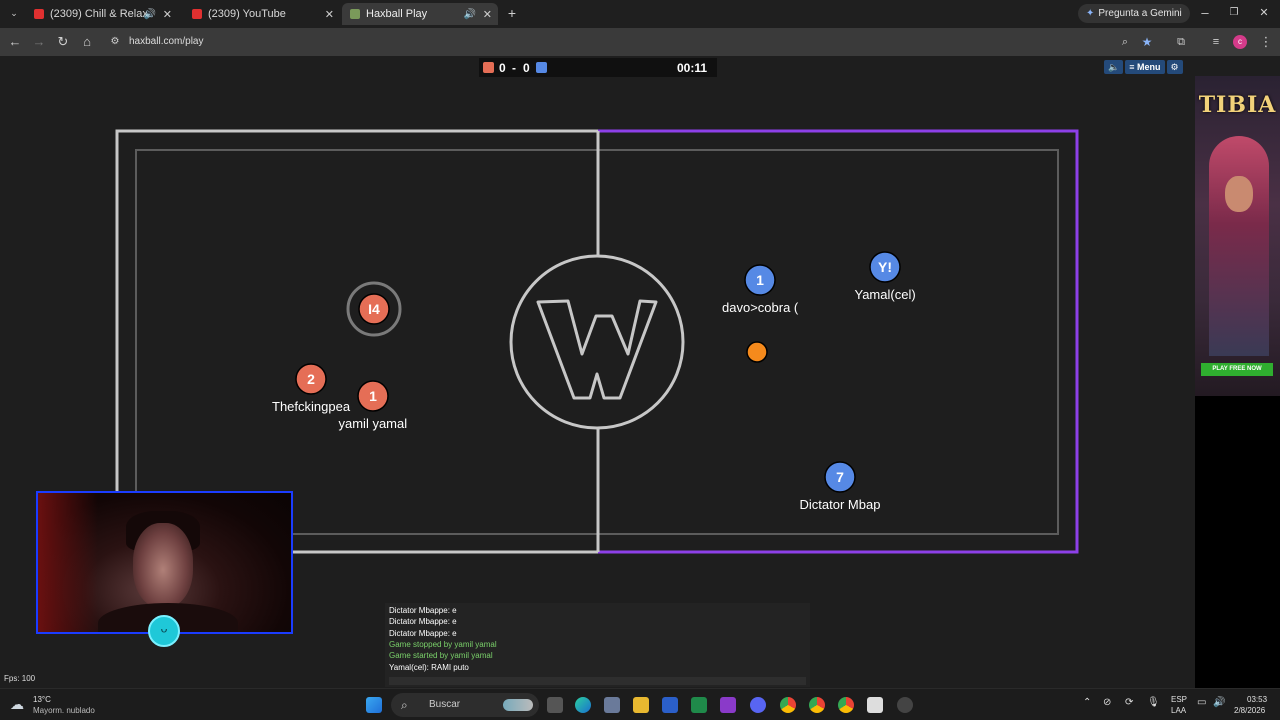  Describe the element at coordinates (1087, 702) in the screenshot. I see `chevron-up-icon: ⌃` at that location.